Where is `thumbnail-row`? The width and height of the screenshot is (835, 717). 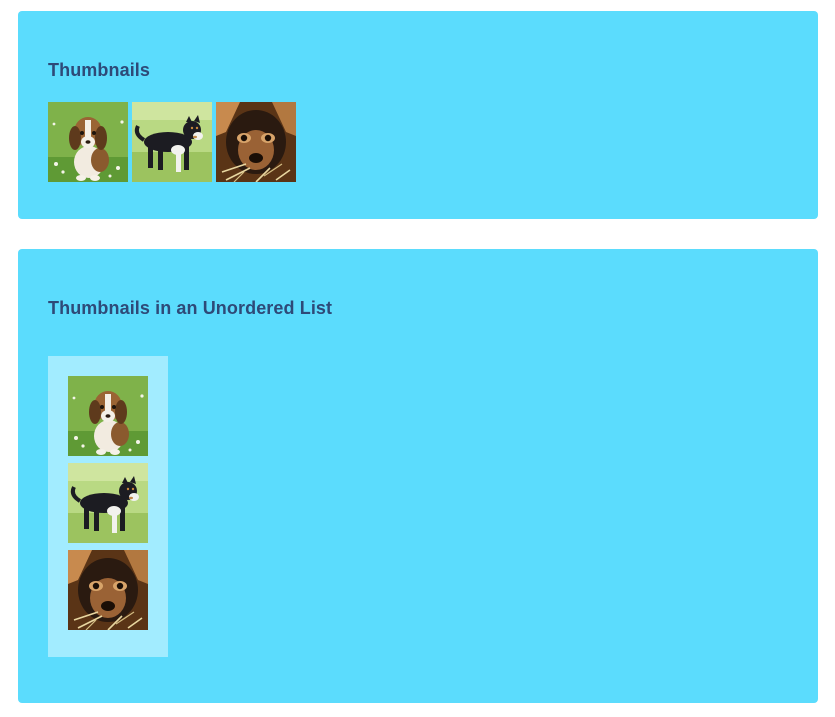
thumbnail-row is located at coordinates (172, 142).